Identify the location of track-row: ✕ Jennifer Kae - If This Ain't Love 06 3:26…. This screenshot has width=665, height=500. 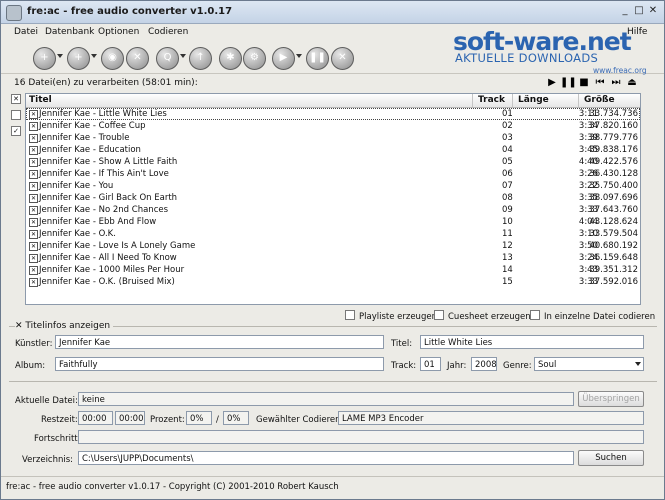
(333, 174).